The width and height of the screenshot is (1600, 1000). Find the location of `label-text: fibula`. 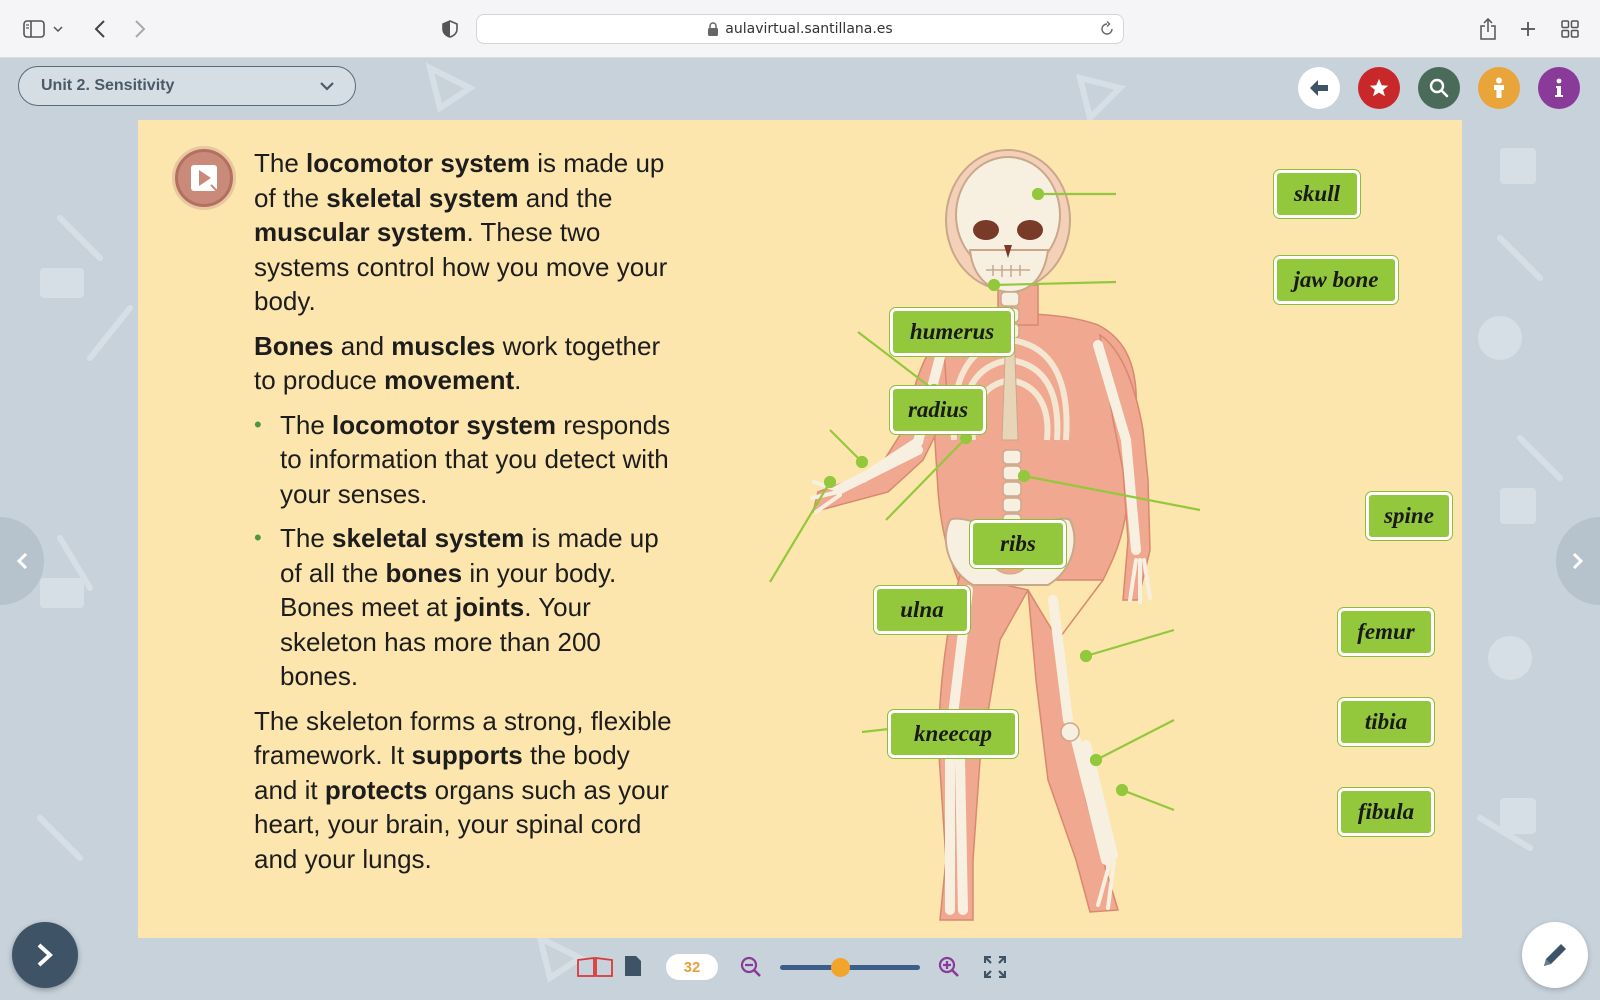

label-text: fibula is located at coordinates (1386, 811).